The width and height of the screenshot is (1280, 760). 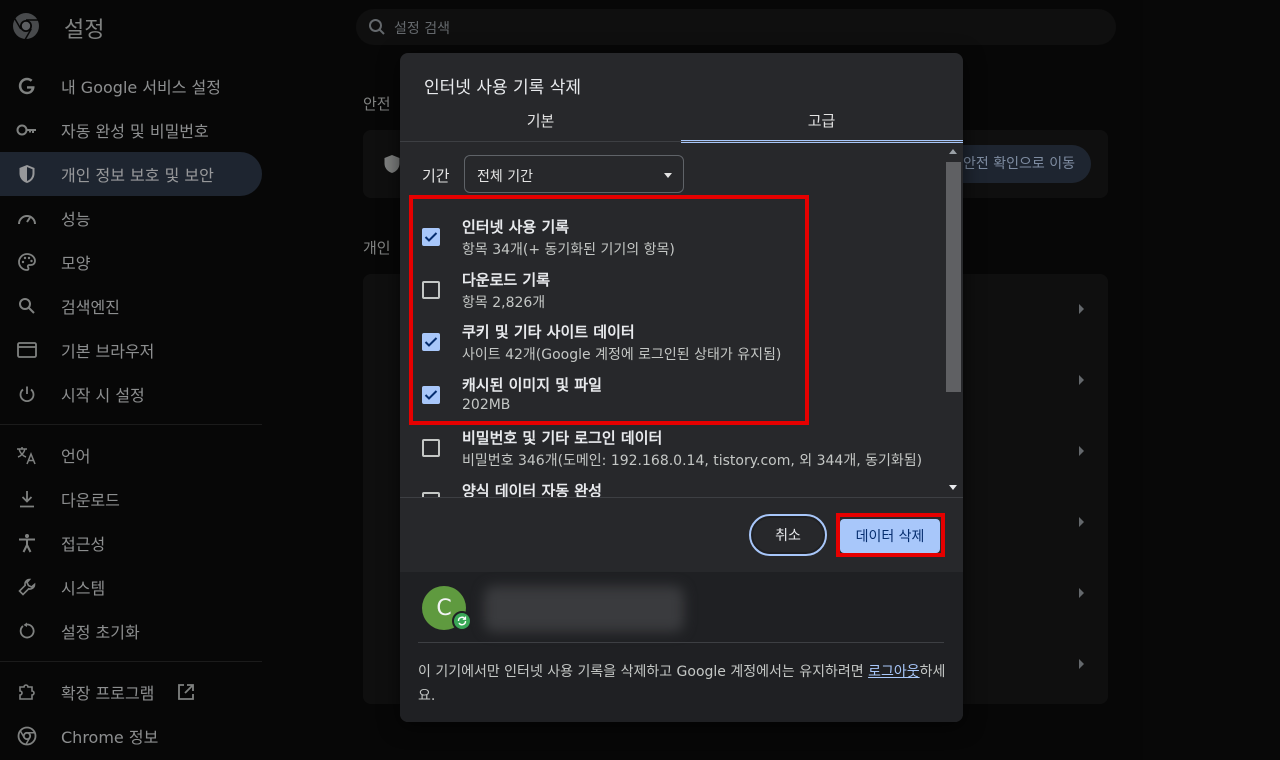 What do you see at coordinates (574, 174) in the screenshot?
I see `time-range-select: 전체 기간` at bounding box center [574, 174].